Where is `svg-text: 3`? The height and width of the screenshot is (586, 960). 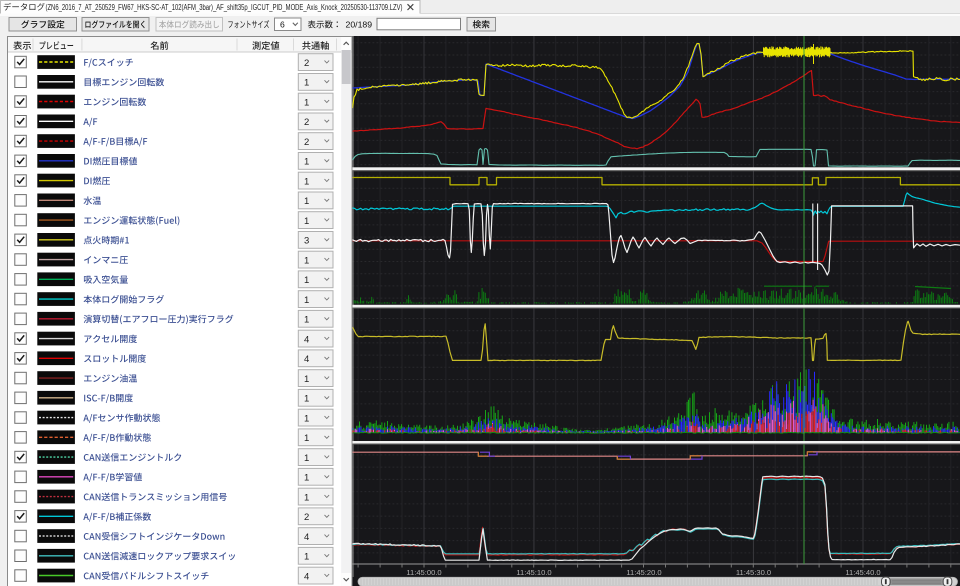
svg-text: 3 is located at coordinates (306, 241).